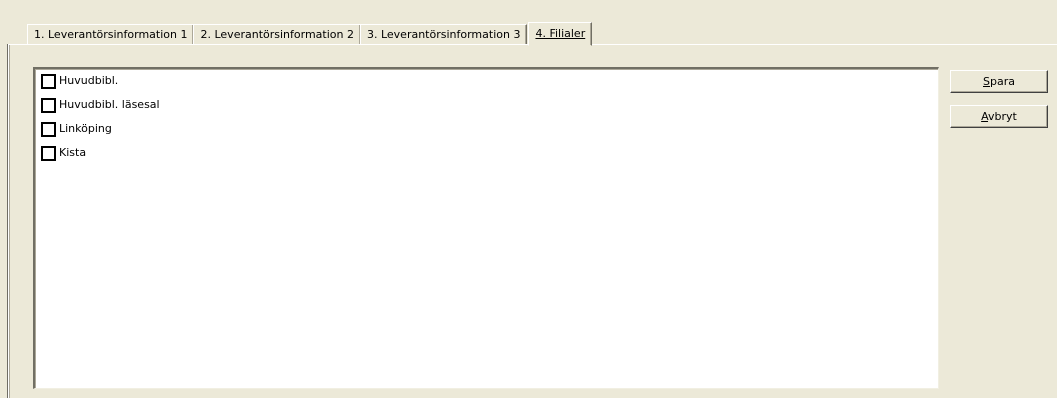 The width and height of the screenshot is (1057, 398). I want to click on branch-item: Huvudbibl., so click(79, 81).